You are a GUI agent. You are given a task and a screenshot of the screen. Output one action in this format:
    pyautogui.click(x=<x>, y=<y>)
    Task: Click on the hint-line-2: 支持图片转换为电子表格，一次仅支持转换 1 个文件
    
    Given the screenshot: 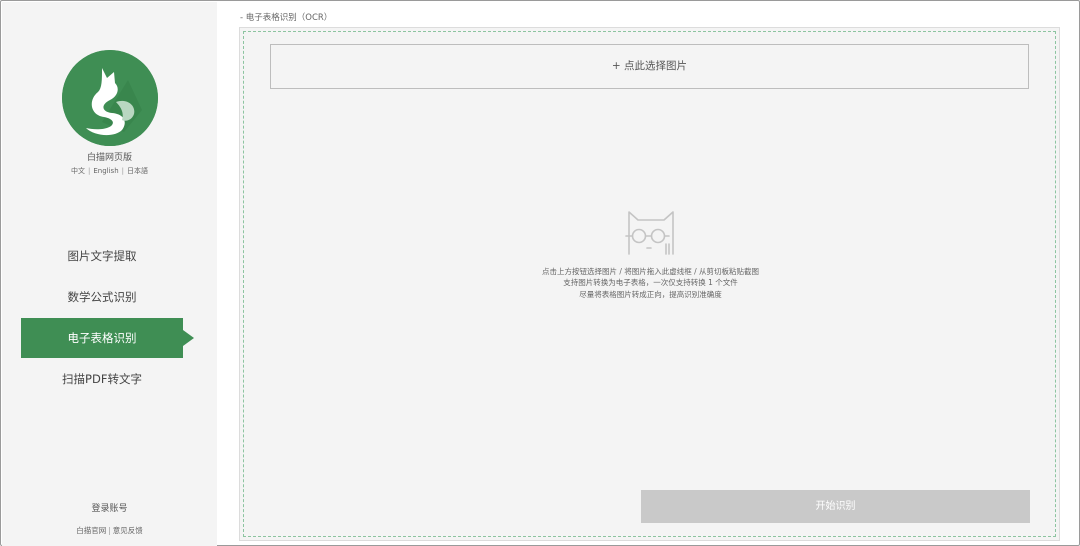 What is the action you would take?
    pyautogui.click(x=650, y=282)
    